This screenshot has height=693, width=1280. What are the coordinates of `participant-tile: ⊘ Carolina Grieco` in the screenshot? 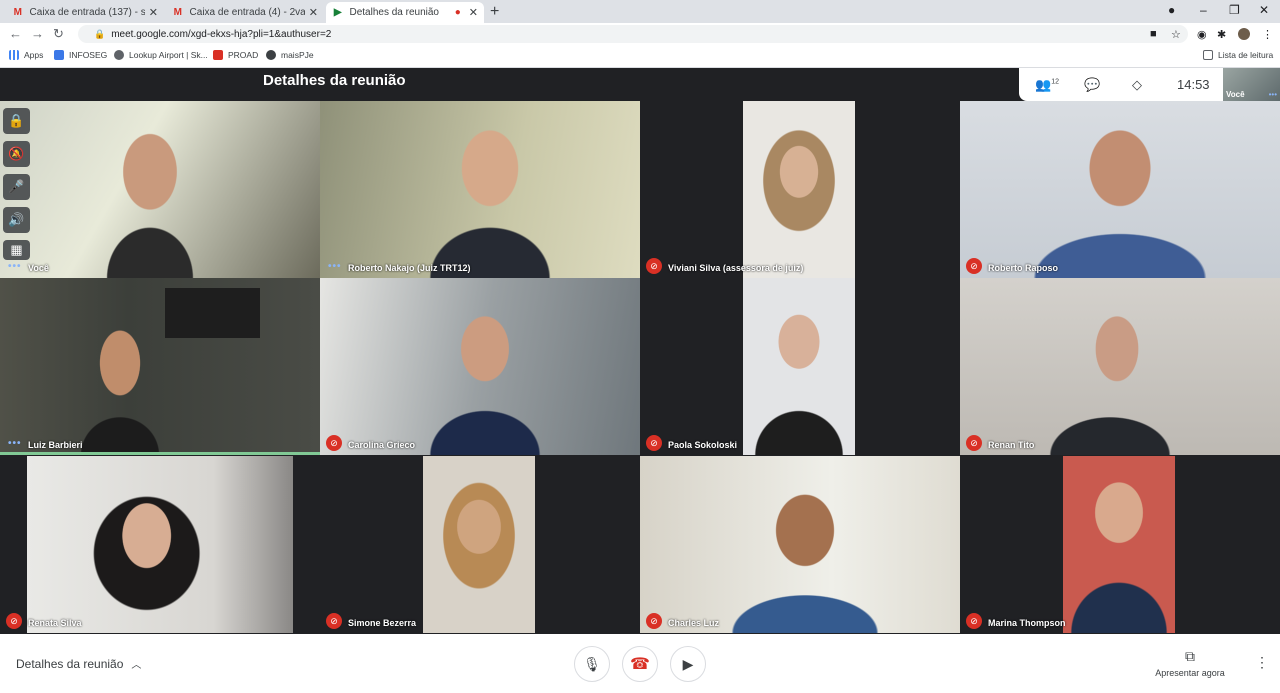 It's located at (480, 366).